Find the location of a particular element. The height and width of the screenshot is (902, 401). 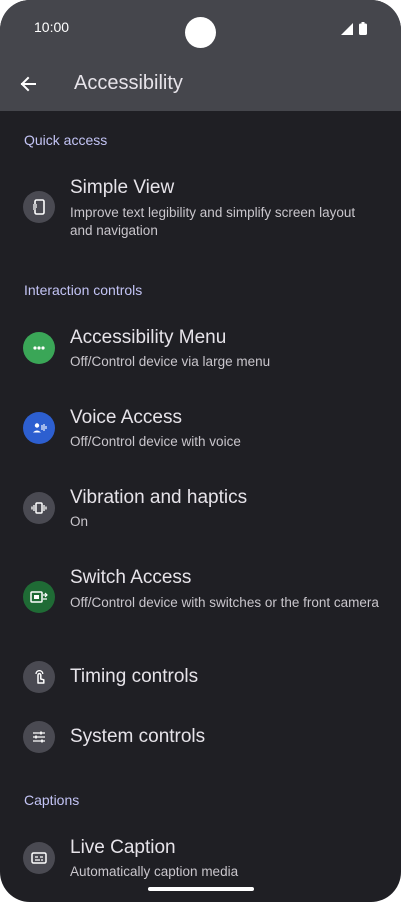

item-subtitle: On is located at coordinates (79, 521).